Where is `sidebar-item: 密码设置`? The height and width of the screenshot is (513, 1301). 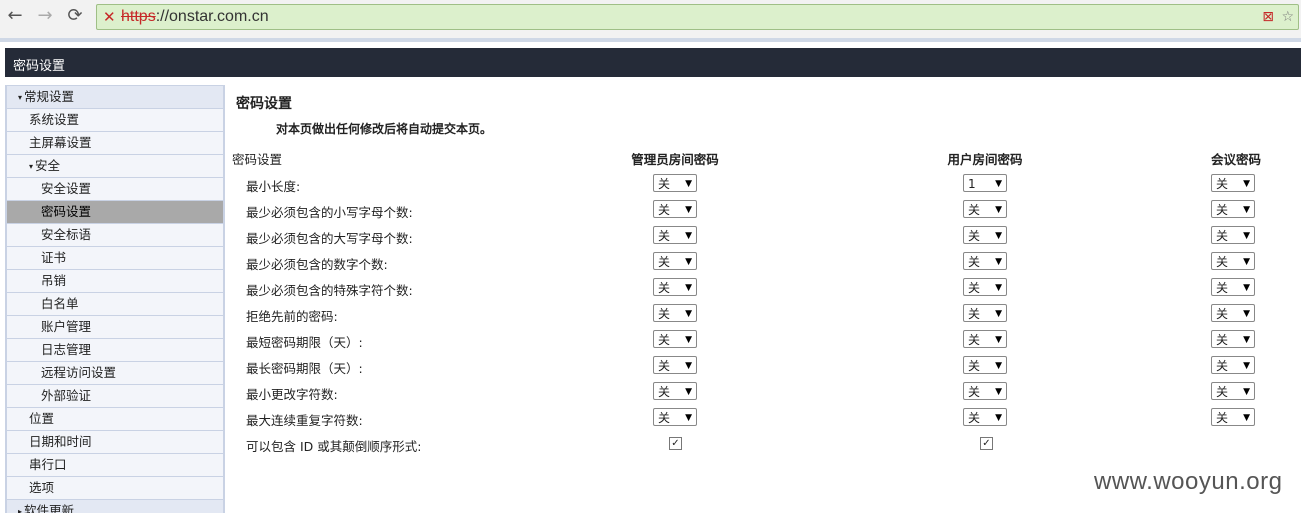
sidebar-item: 密码设置 is located at coordinates (115, 212).